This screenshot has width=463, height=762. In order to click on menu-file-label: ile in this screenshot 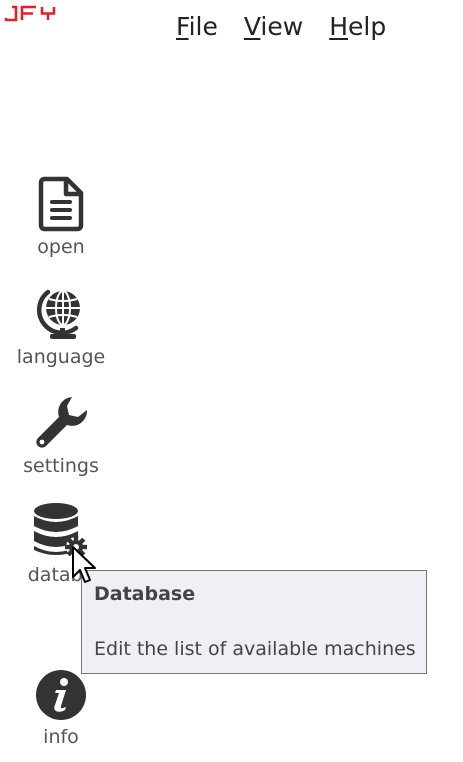, I will do `click(203, 26)`.